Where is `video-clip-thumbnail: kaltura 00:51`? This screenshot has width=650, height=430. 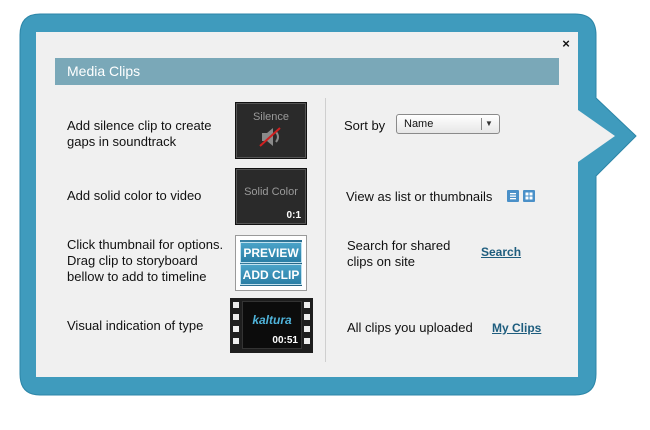
video-clip-thumbnail: kaltura 00:51 is located at coordinates (271, 325).